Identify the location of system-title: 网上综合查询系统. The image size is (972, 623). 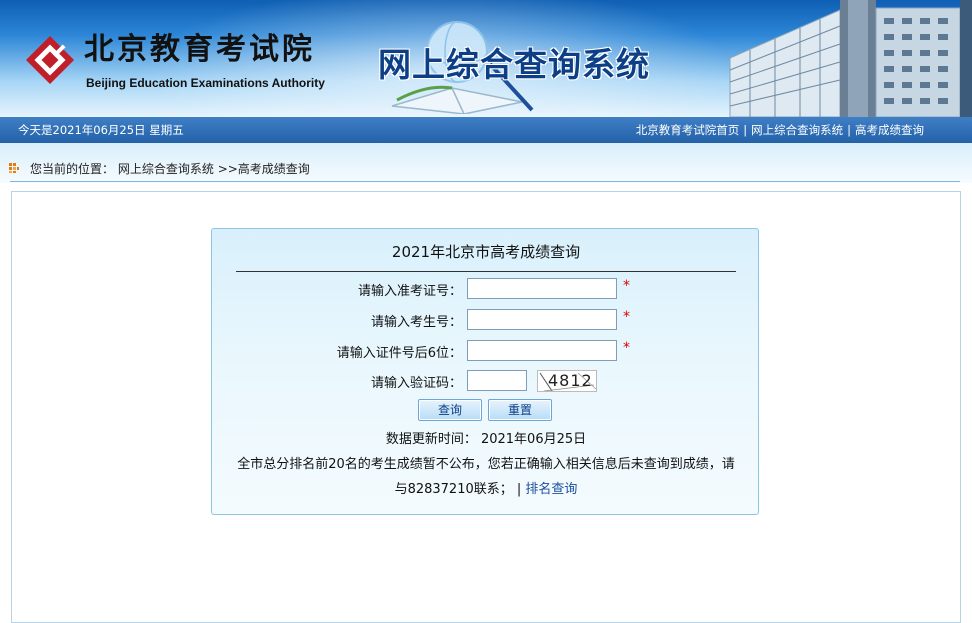
(514, 64).